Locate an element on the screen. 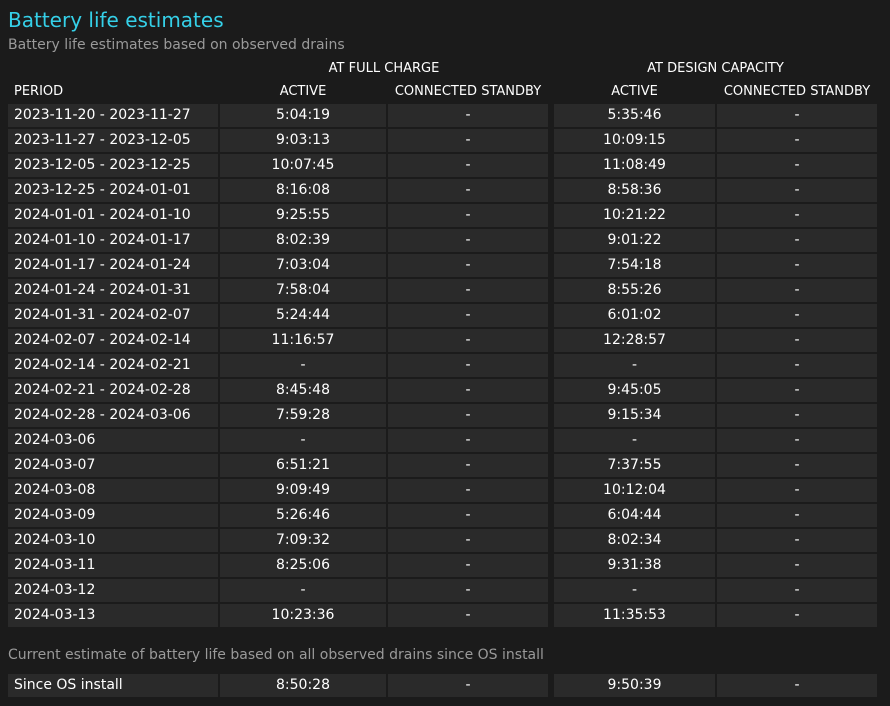  cell-period: 2024-03-08 is located at coordinates (113, 490).